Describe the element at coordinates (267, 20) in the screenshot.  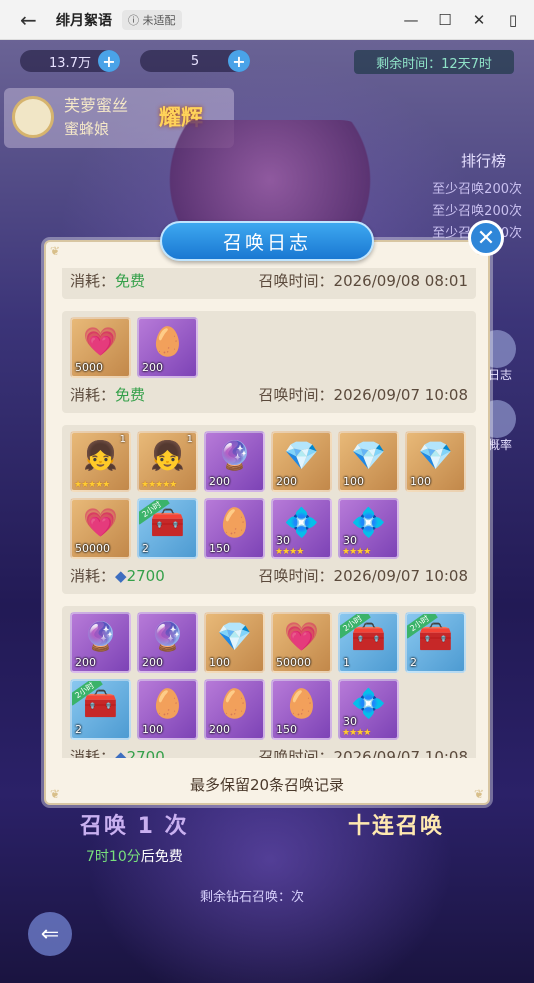
I see `window-titlebar: ← 绯月絮语 ⓘ 未适配 — ☐ ✕ ▯` at that location.